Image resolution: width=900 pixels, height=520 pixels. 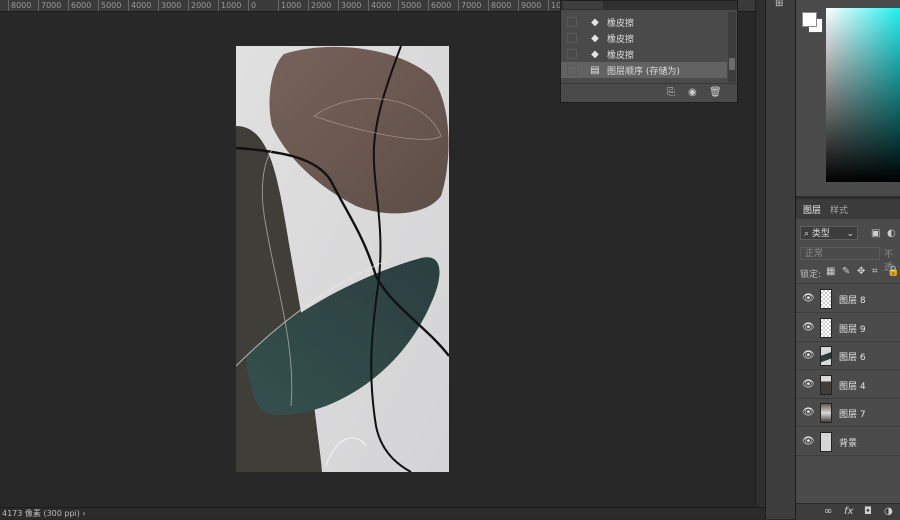 I want to click on history-state-label: 图层顺序 (存储为), so click(x=643, y=71).